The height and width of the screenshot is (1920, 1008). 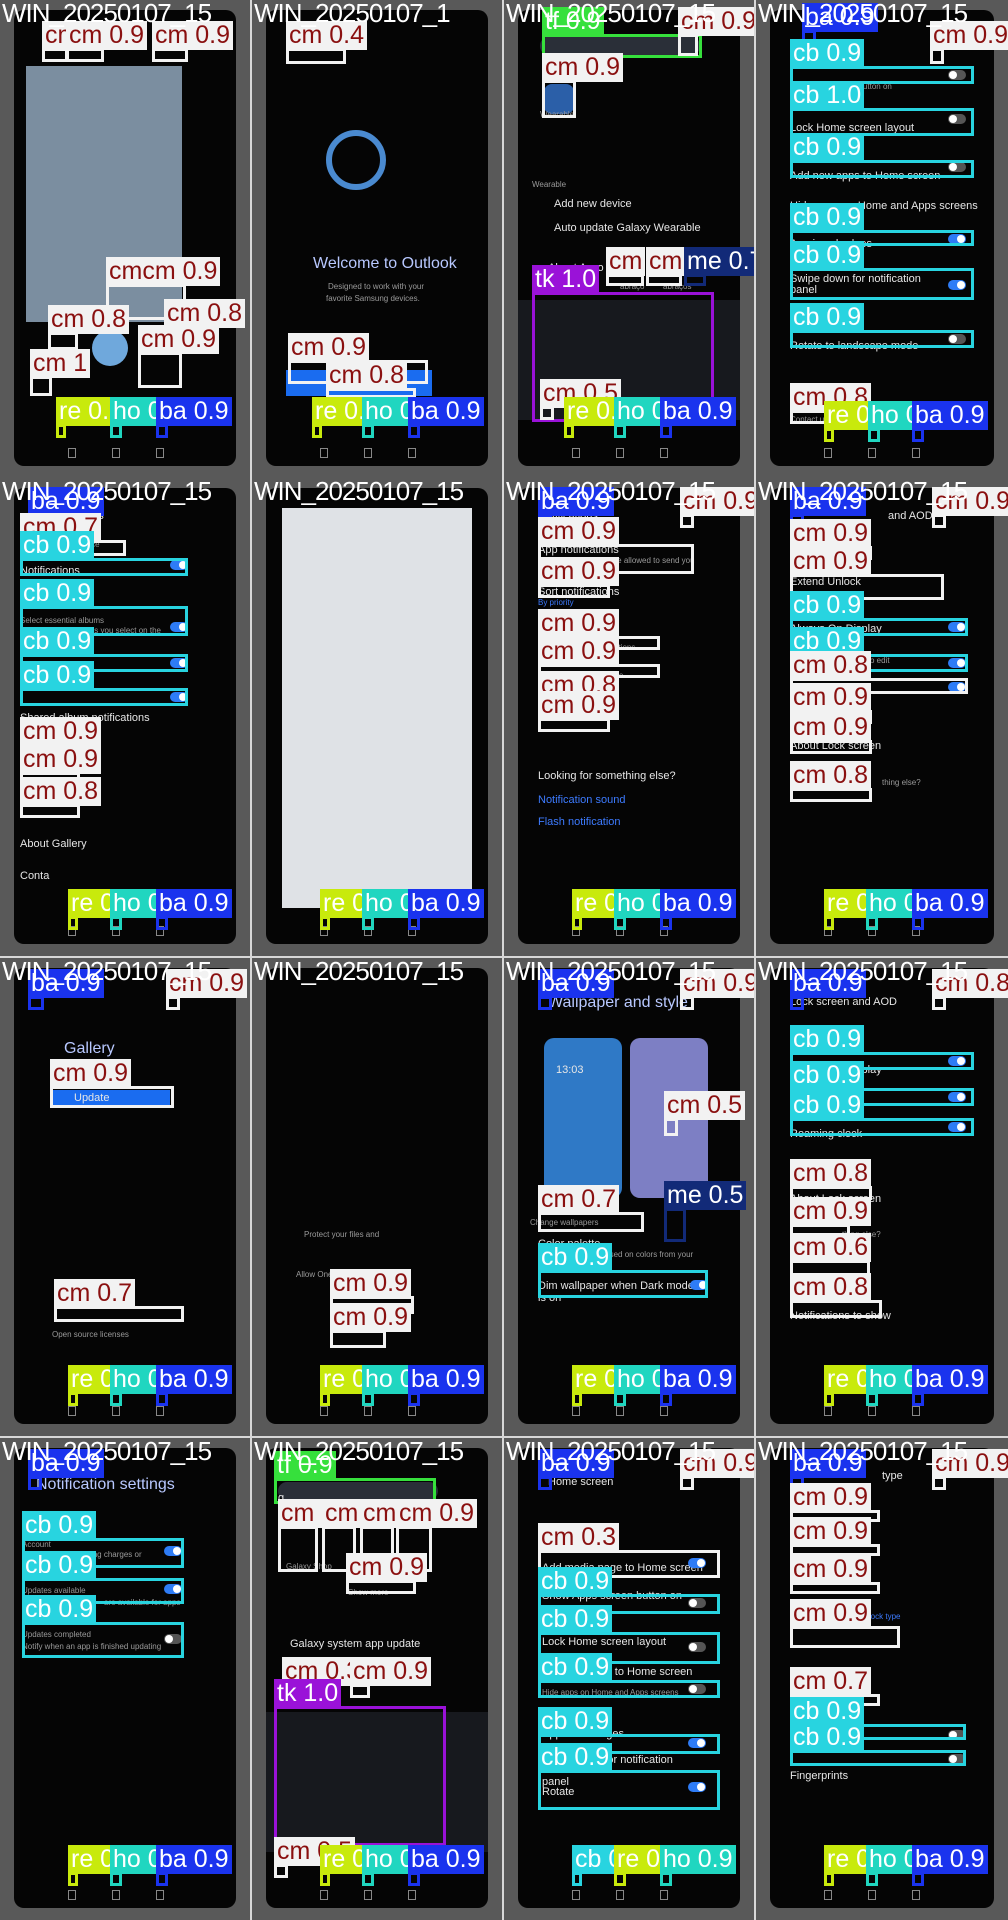 I want to click on screen-text-title: type, so click(x=892, y=1476).